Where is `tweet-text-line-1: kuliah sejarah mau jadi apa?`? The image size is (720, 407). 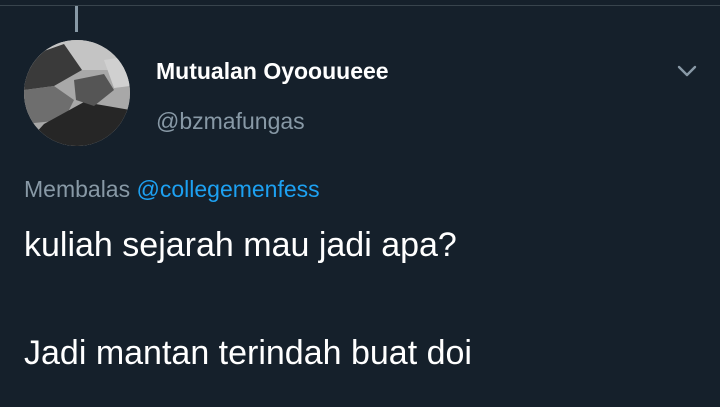
tweet-text-line-1: kuliah sejarah mau jadi apa? is located at coordinates (240, 245).